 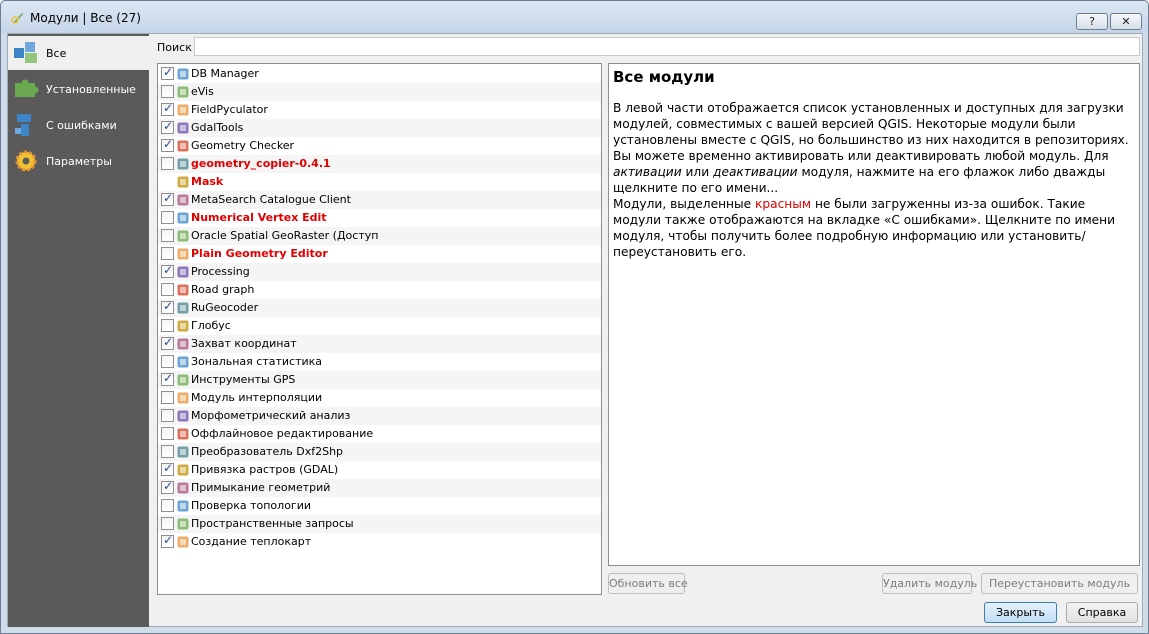 I want to click on qgis-logo-icon, so click(x=17, y=18).